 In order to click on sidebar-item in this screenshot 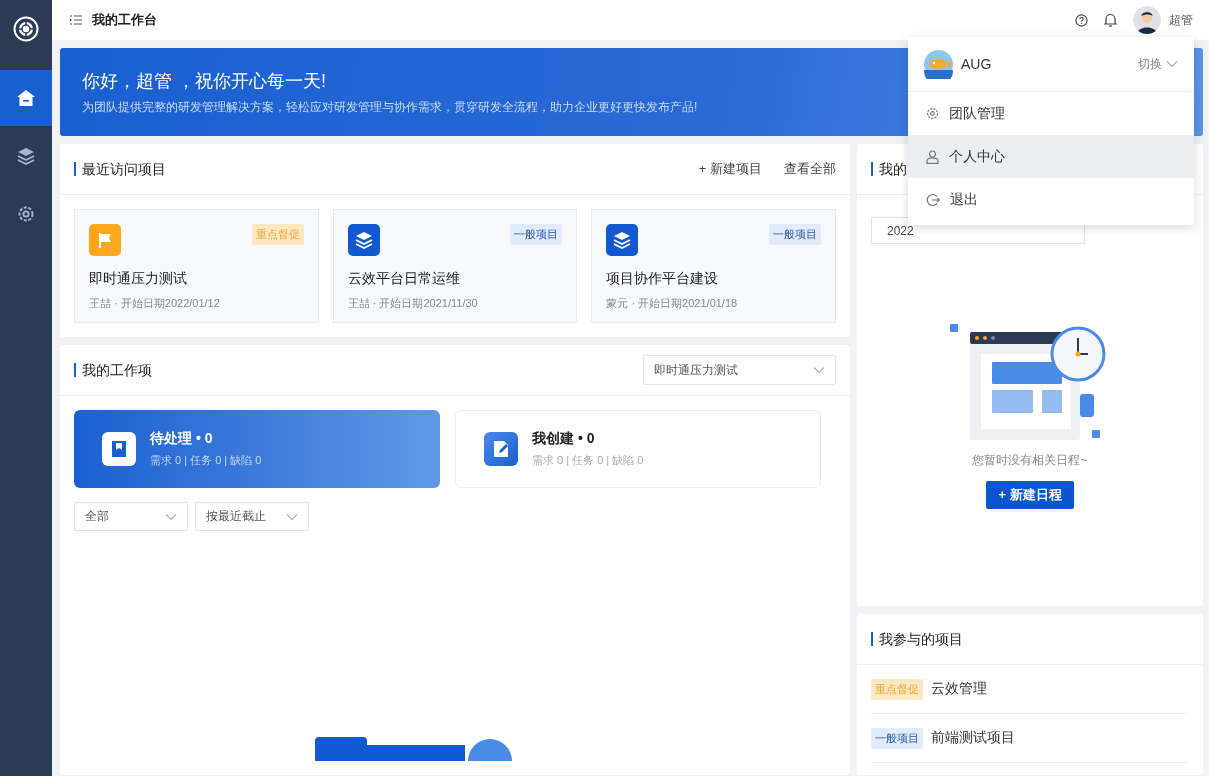, I will do `click(26, 98)`.